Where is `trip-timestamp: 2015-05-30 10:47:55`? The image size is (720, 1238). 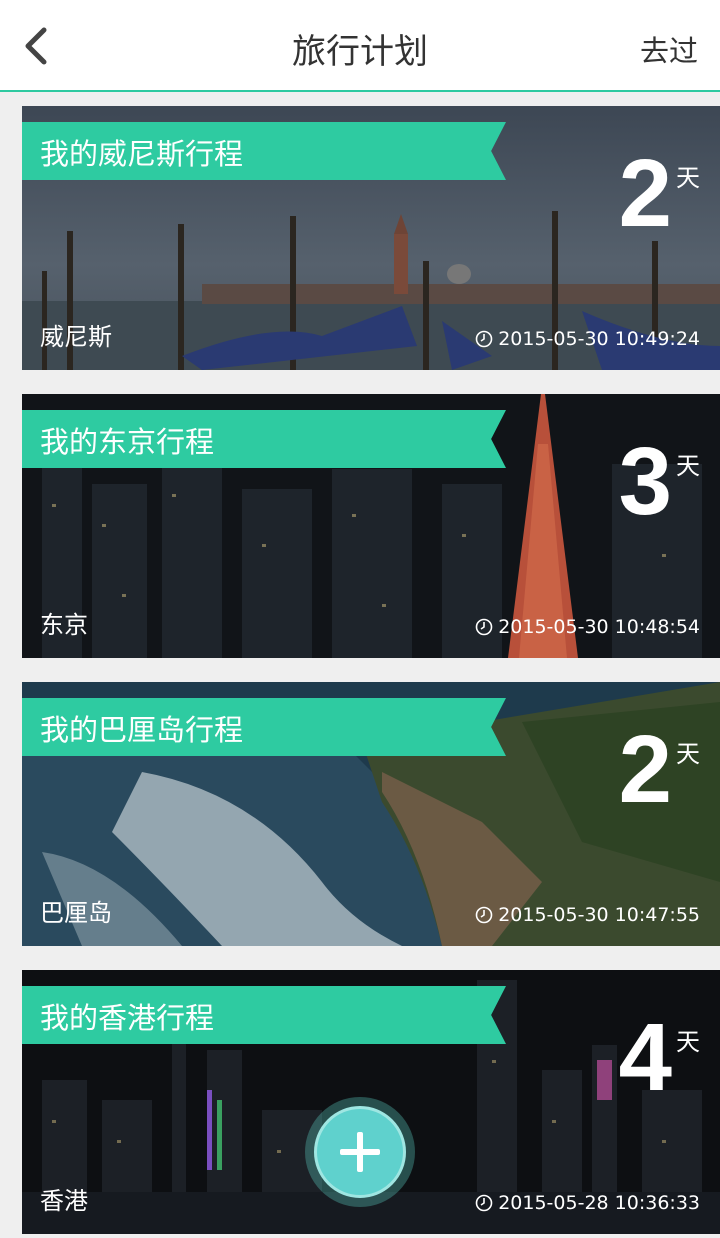
trip-timestamp: 2015-05-30 10:47:55 is located at coordinates (587, 915).